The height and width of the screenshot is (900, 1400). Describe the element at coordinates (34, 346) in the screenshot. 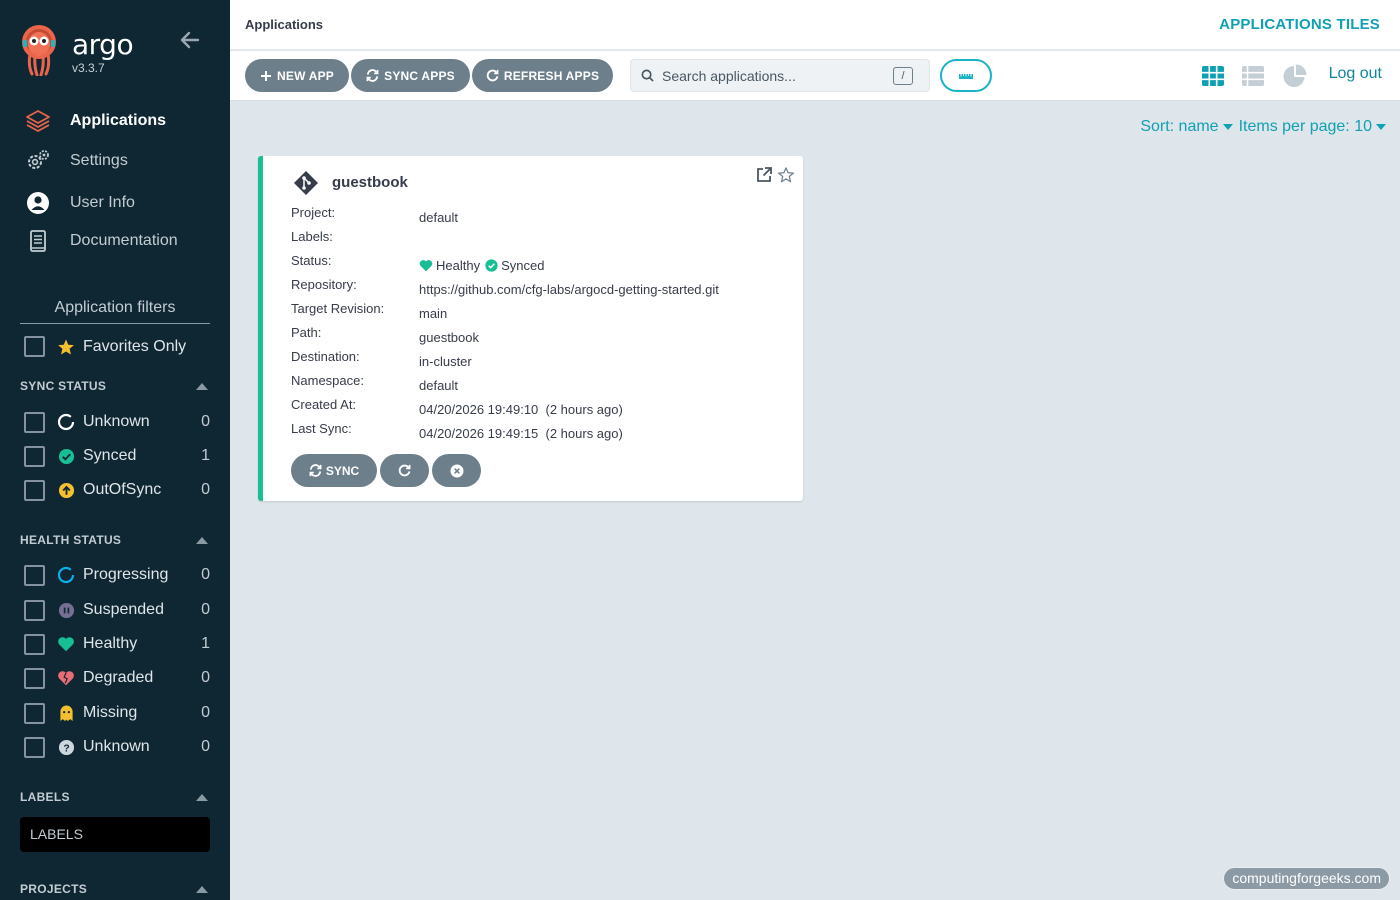

I see `favorites-checkbox` at that location.